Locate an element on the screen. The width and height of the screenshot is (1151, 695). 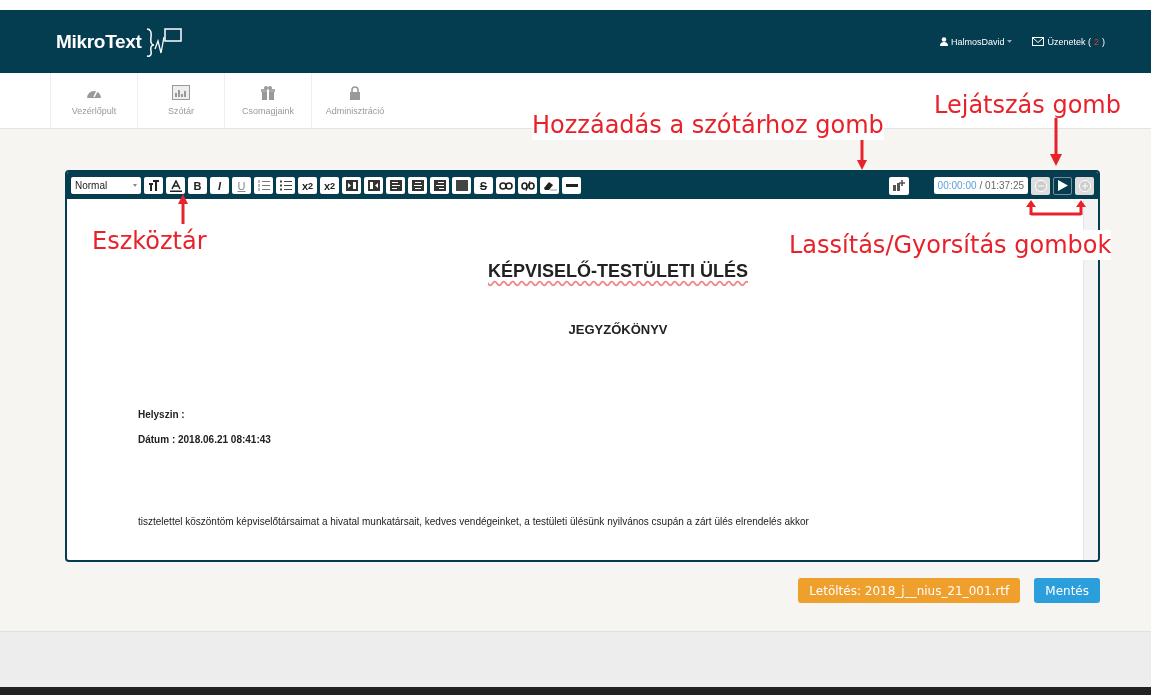
eraser-button is located at coordinates (549, 185).